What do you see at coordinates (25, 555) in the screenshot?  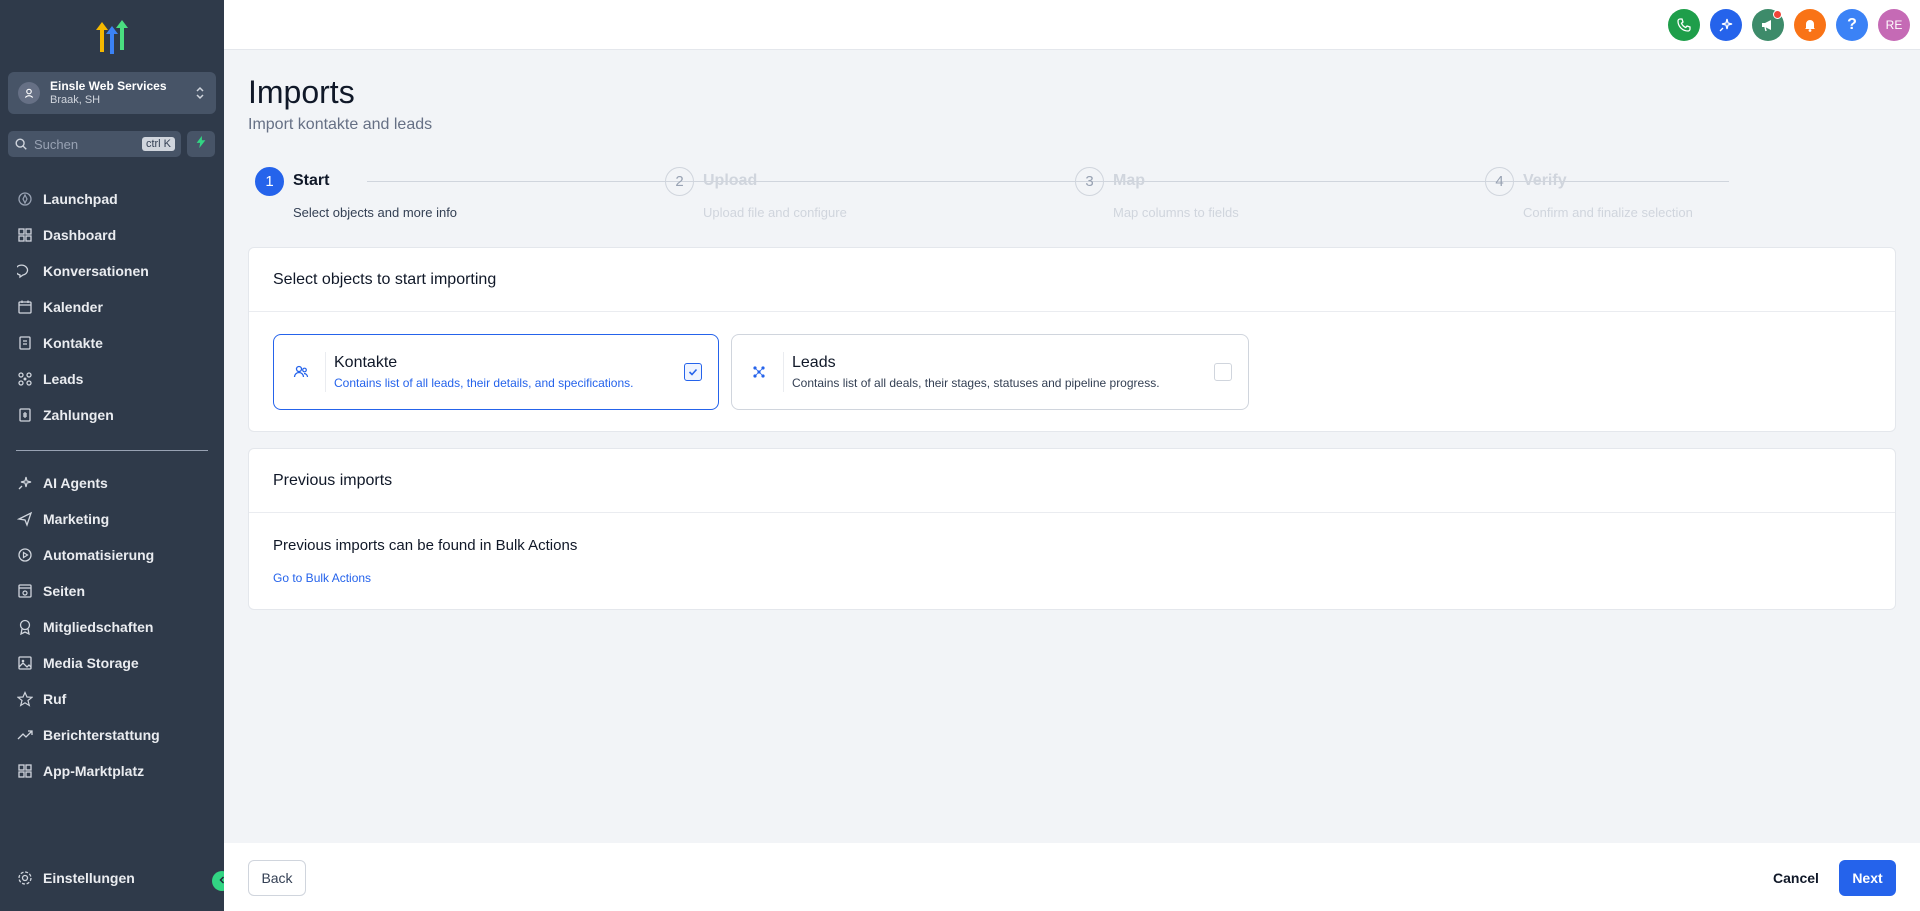 I see `automation-icon` at bounding box center [25, 555].